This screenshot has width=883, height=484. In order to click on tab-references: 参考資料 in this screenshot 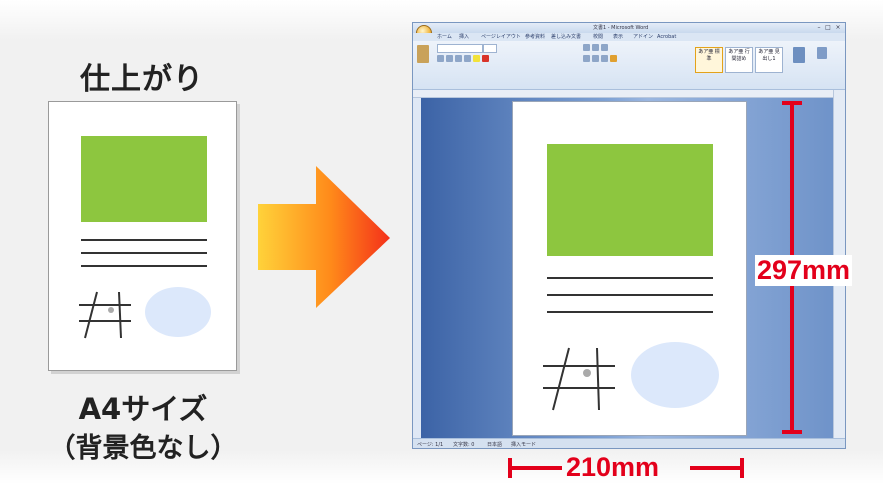, I will do `click(535, 37)`.